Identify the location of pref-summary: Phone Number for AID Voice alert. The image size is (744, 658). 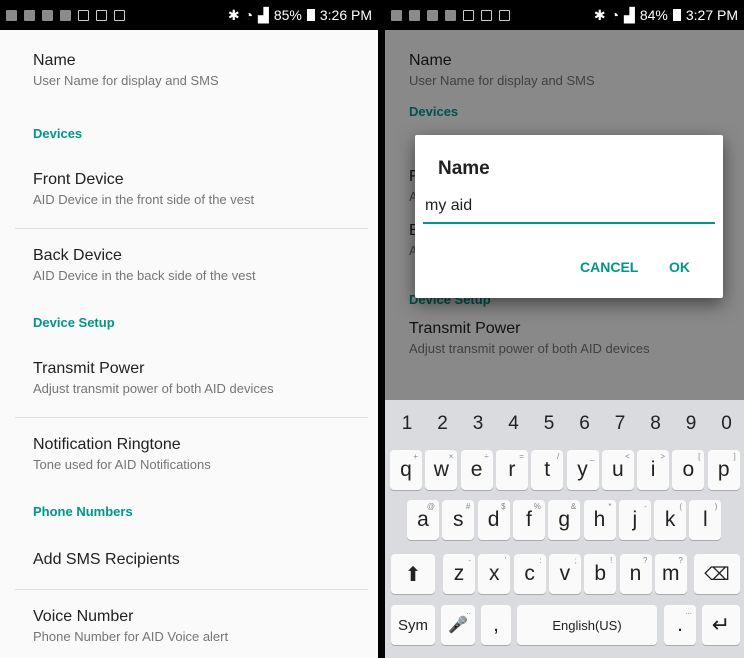
(131, 636).